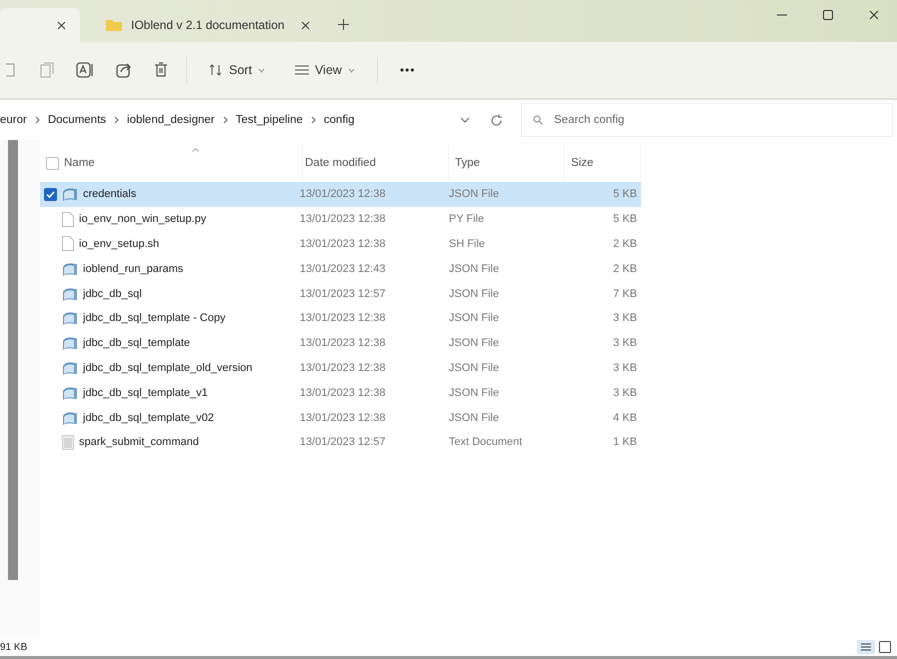 The height and width of the screenshot is (659, 897). What do you see at coordinates (85, 70) in the screenshot?
I see `rename-icon` at bounding box center [85, 70].